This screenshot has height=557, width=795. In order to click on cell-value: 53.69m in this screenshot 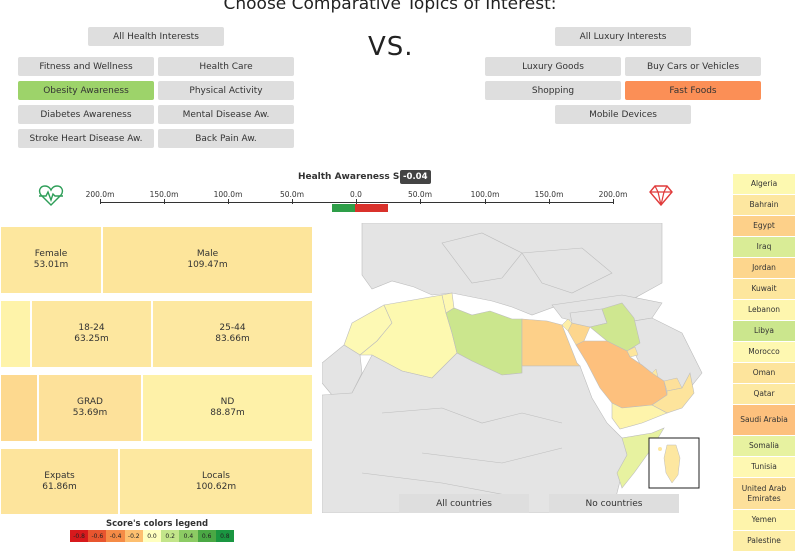, I will do `click(90, 413)`.